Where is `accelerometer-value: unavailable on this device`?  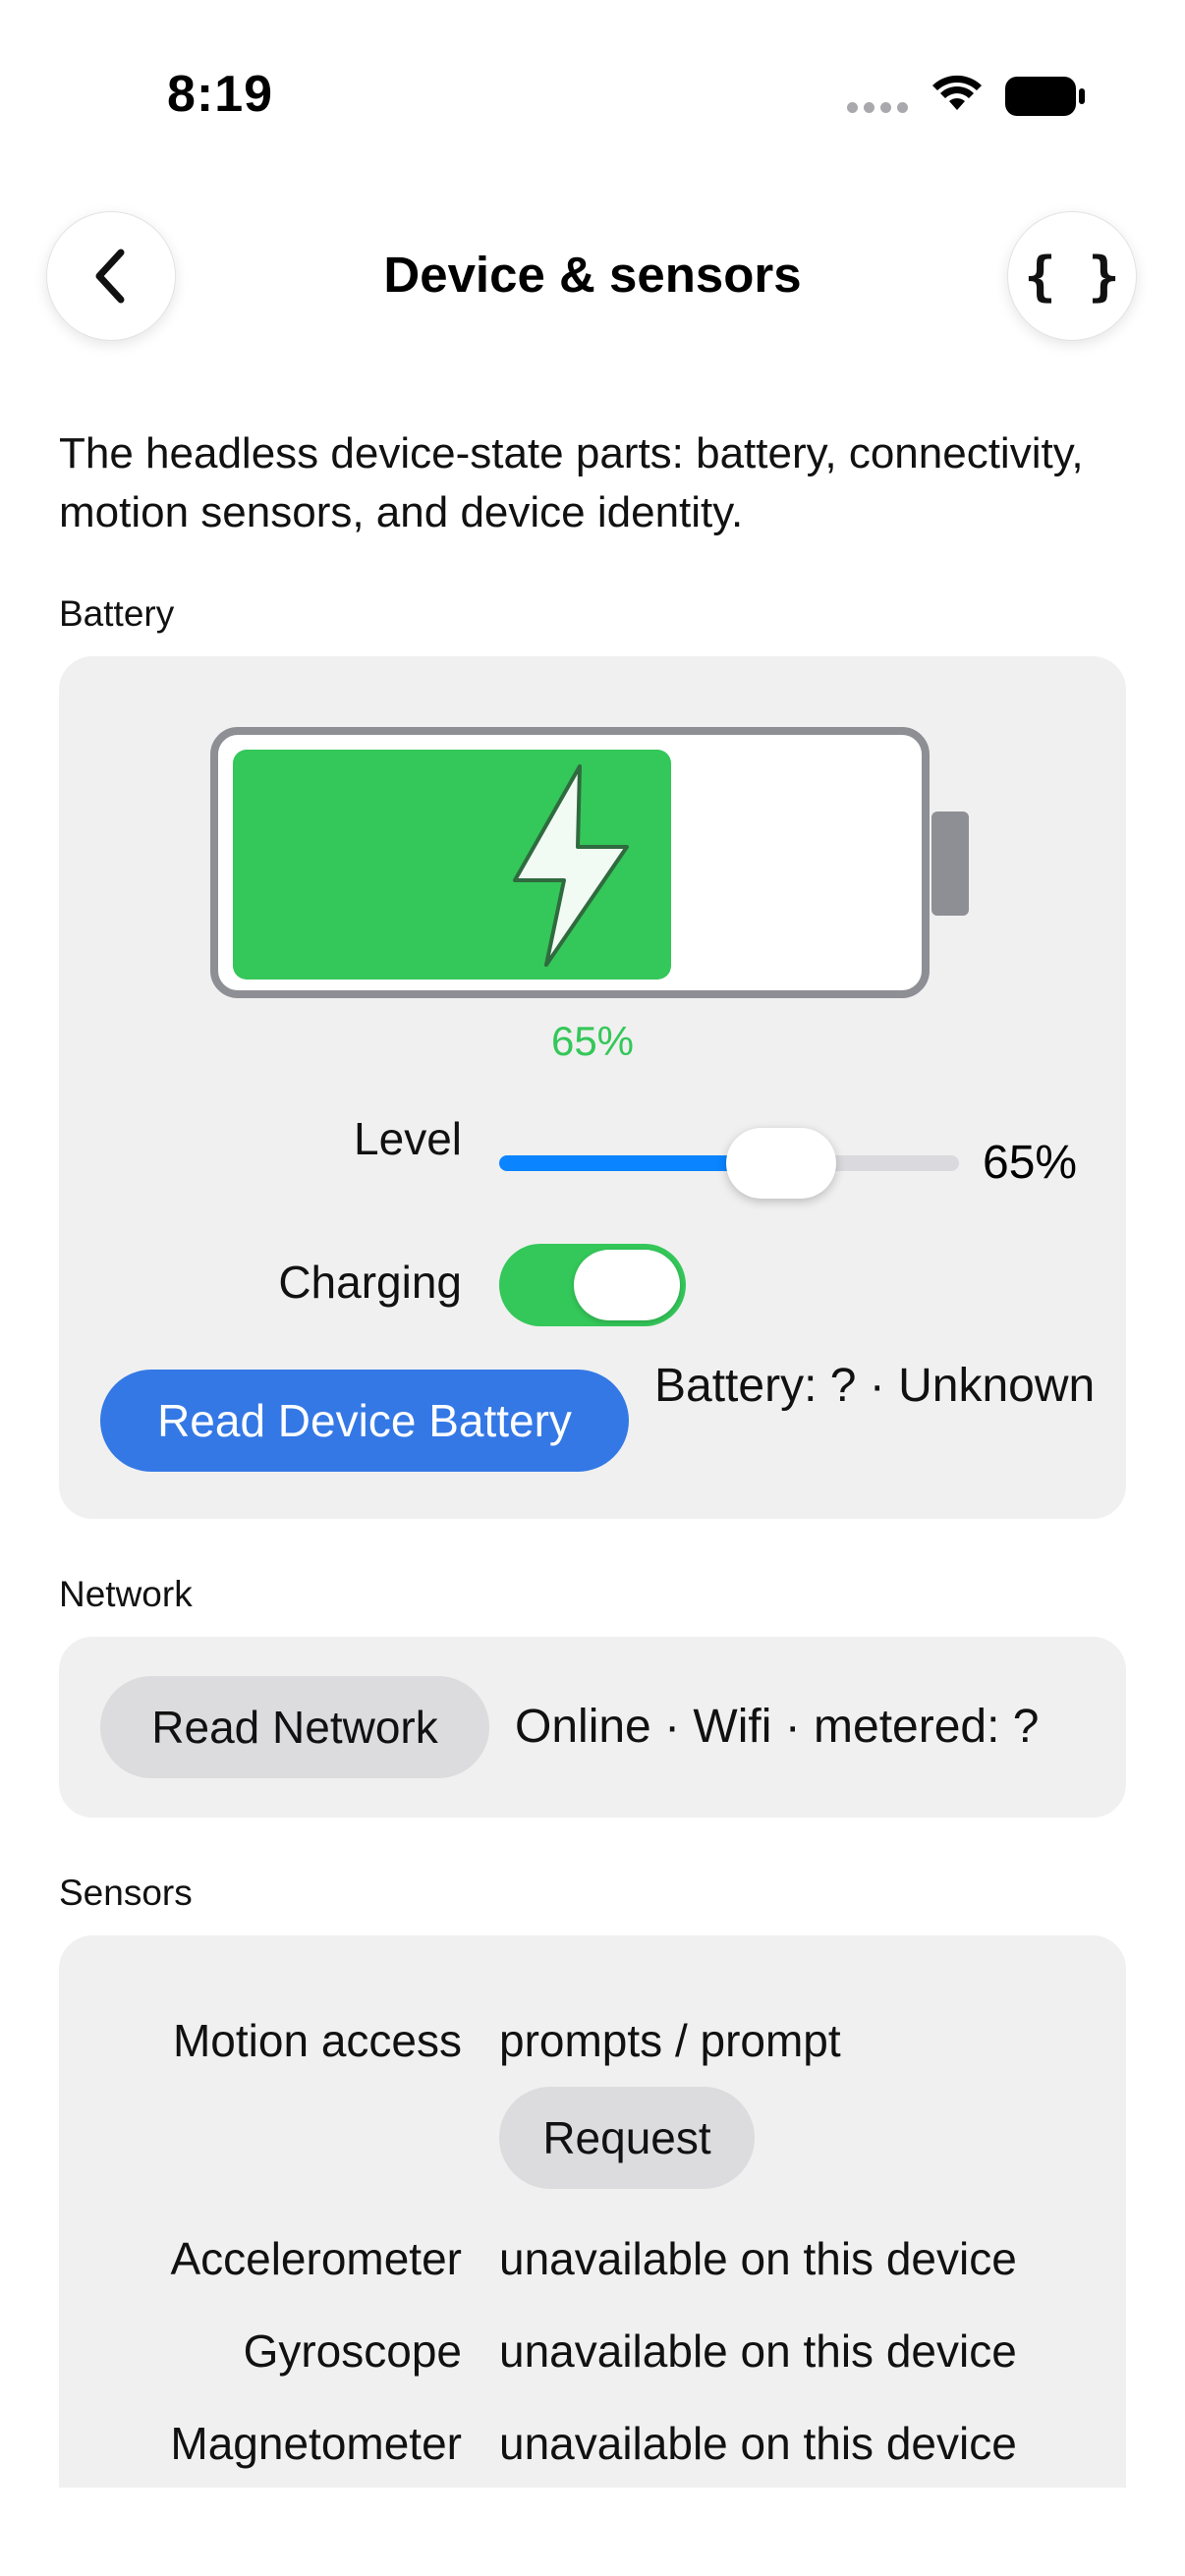 accelerometer-value: unavailable on this device is located at coordinates (758, 2258).